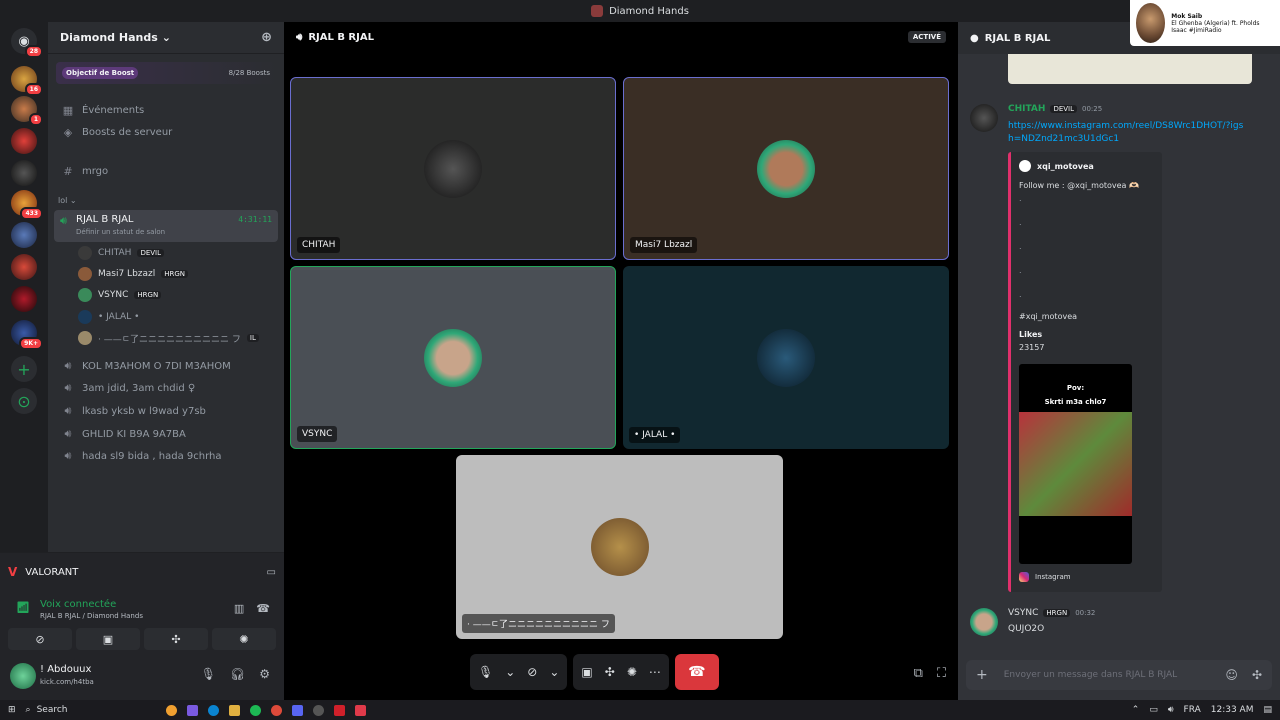 This screenshot has height=720, width=1280. What do you see at coordinates (120, 232) in the screenshot?
I see `channel-status: Définir un statut de salon` at bounding box center [120, 232].